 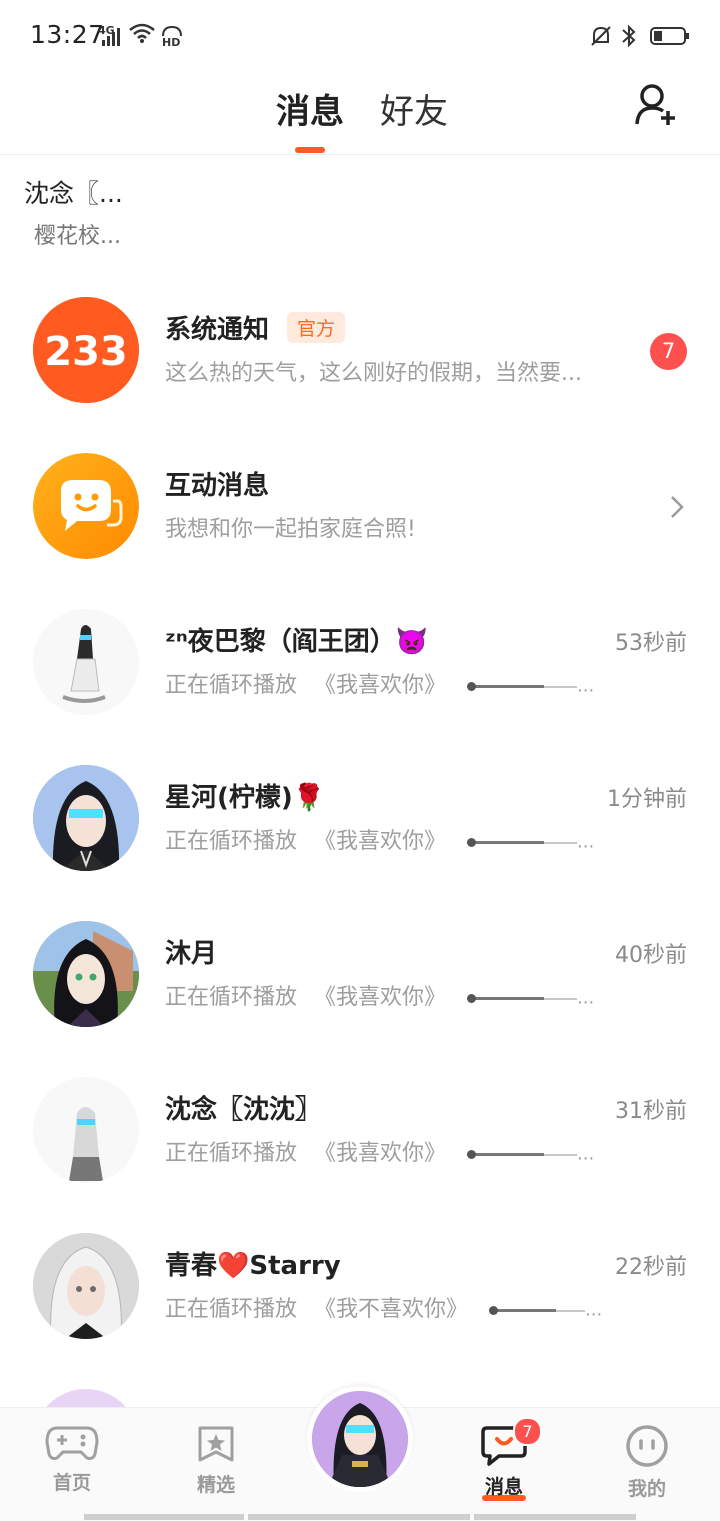 I want to click on nav-profile: 我的, so click(x=647, y=1462).